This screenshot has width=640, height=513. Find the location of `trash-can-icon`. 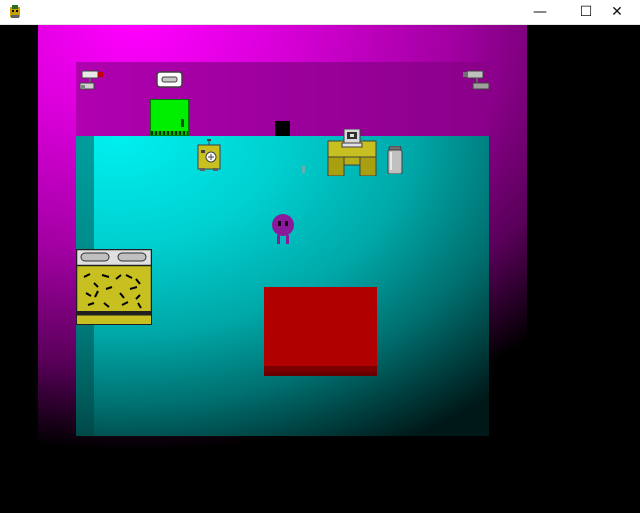

trash-can-icon is located at coordinates (395, 160).